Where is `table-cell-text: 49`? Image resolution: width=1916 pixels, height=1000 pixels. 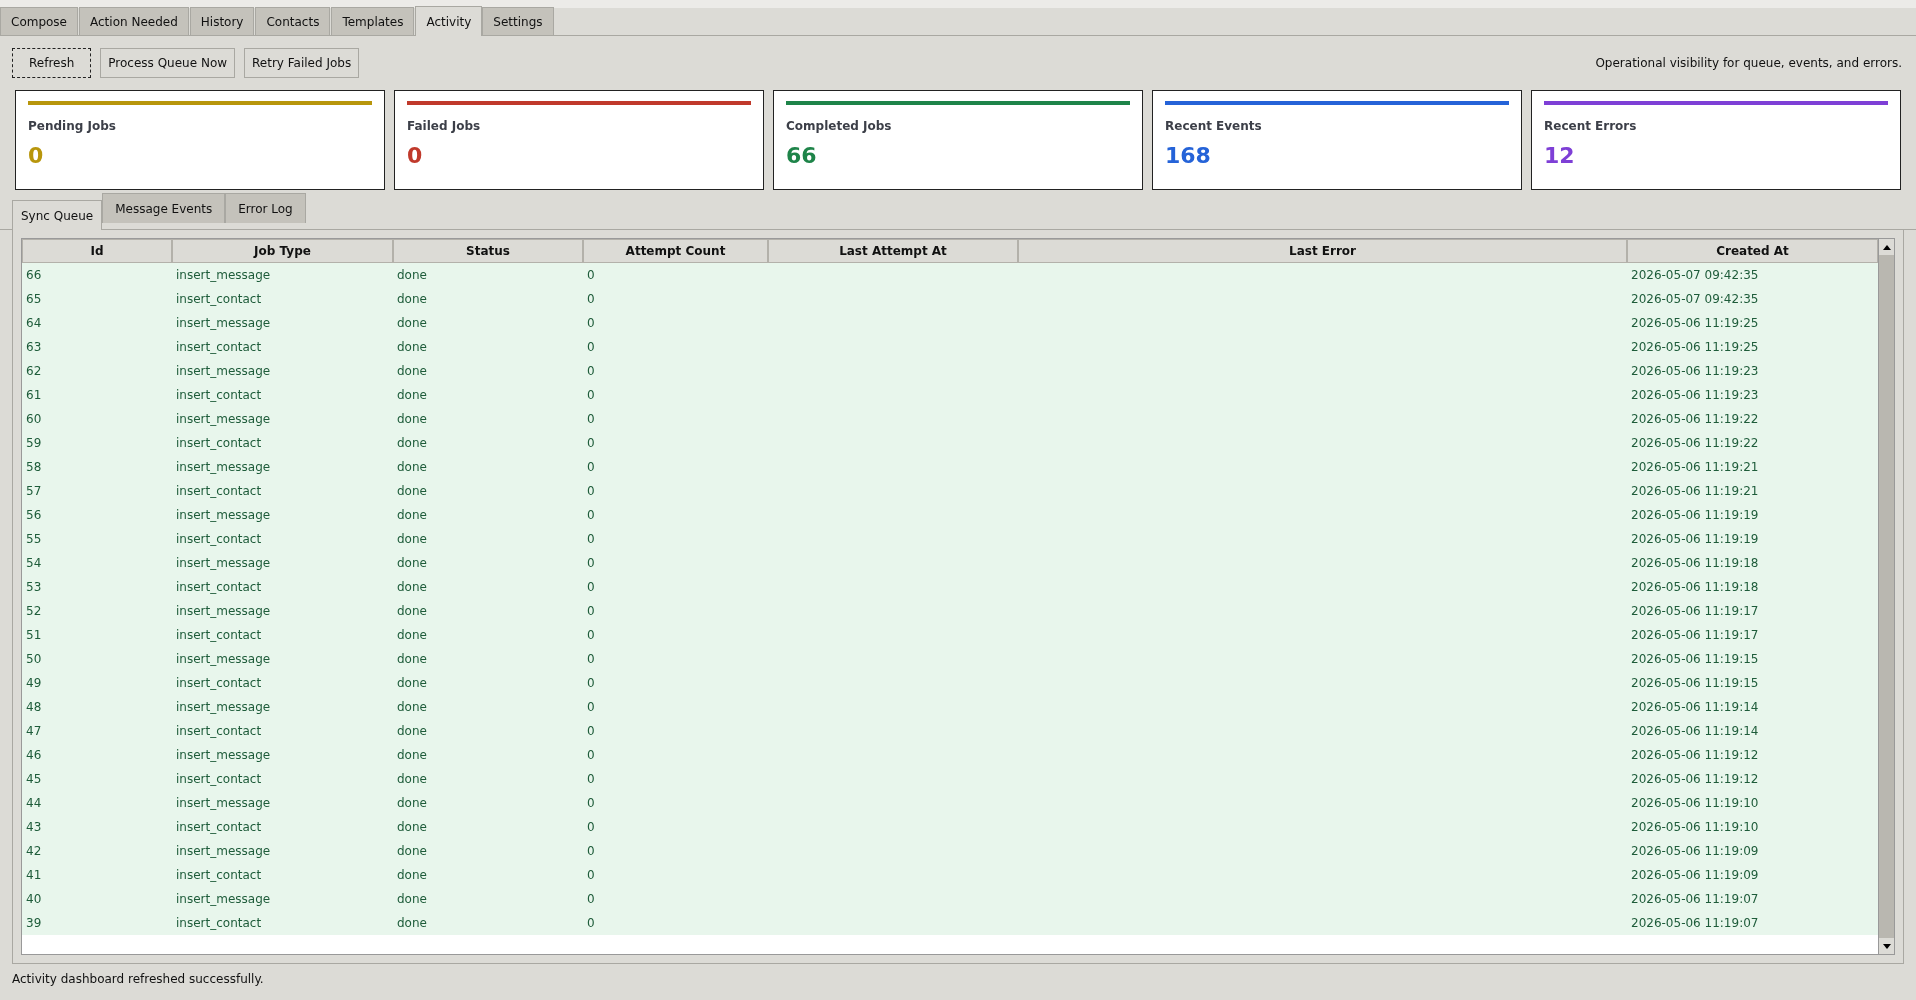 table-cell-text: 49 is located at coordinates (34, 683).